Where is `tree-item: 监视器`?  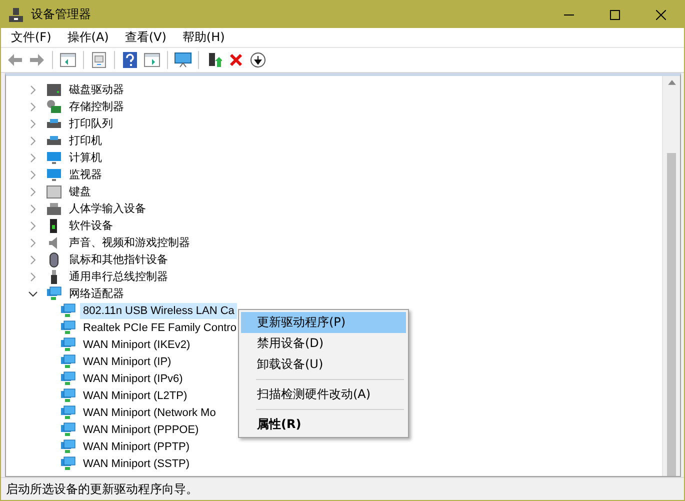
tree-item: 监视器 is located at coordinates (85, 174).